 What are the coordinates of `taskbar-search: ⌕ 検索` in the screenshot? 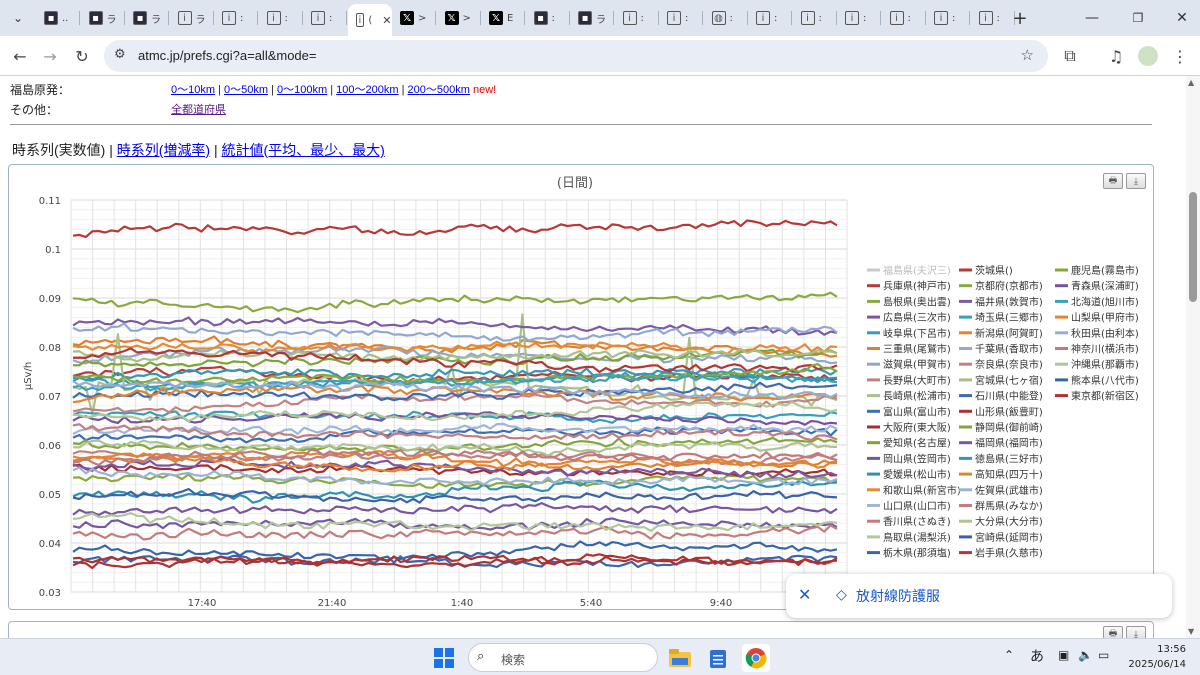 It's located at (563, 657).